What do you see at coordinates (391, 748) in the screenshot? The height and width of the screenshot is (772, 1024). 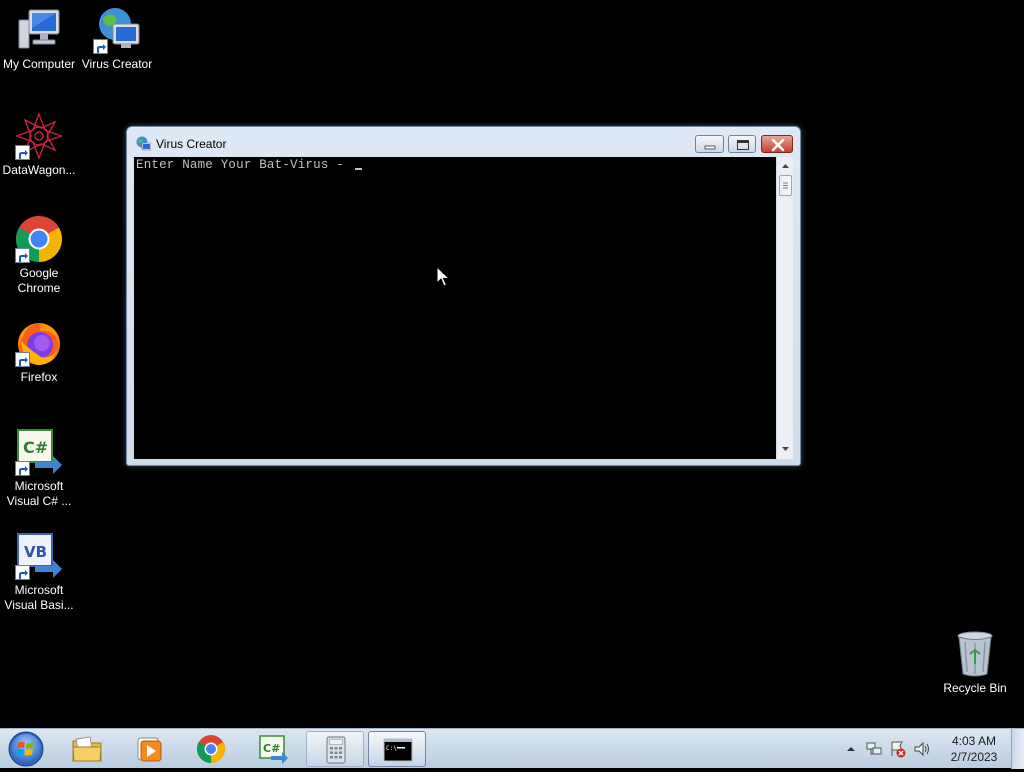 I see `svg-text: C:\` at bounding box center [391, 748].